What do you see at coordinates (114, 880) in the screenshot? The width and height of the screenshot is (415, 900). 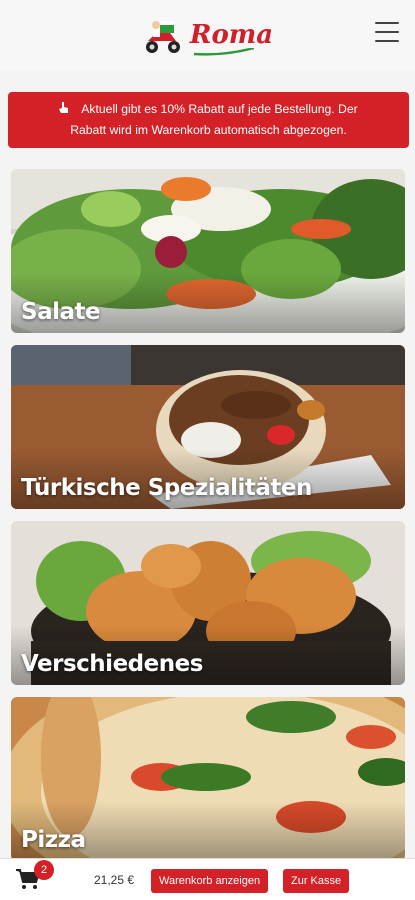 I see `cart-total: 21,25 €` at bounding box center [114, 880].